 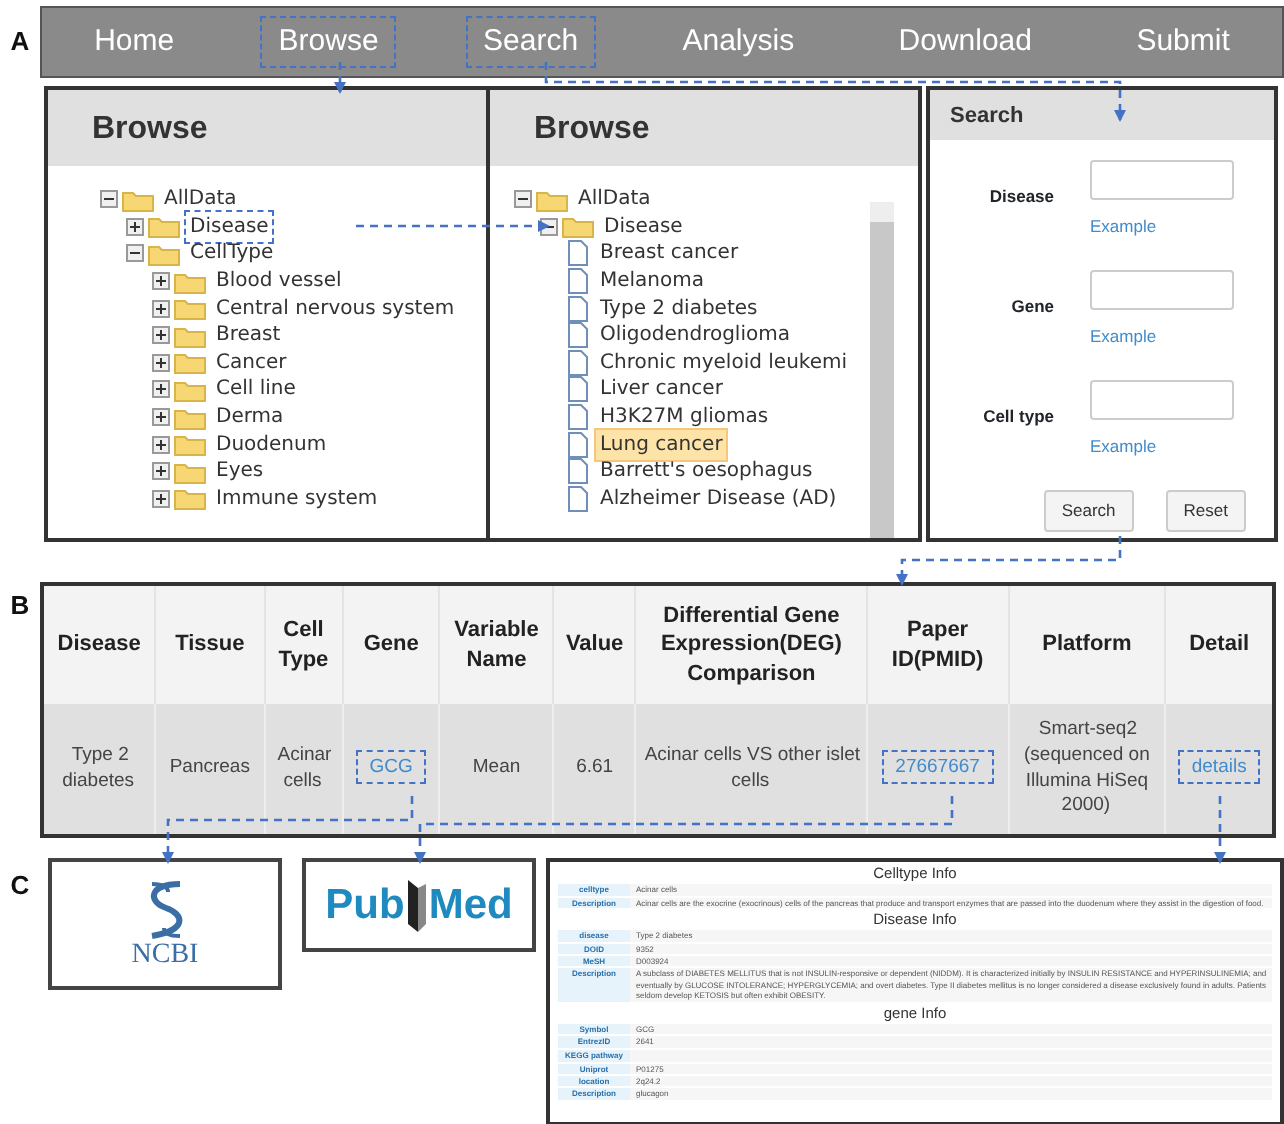 I want to click on table-cell-text: Mean, so click(x=496, y=767).